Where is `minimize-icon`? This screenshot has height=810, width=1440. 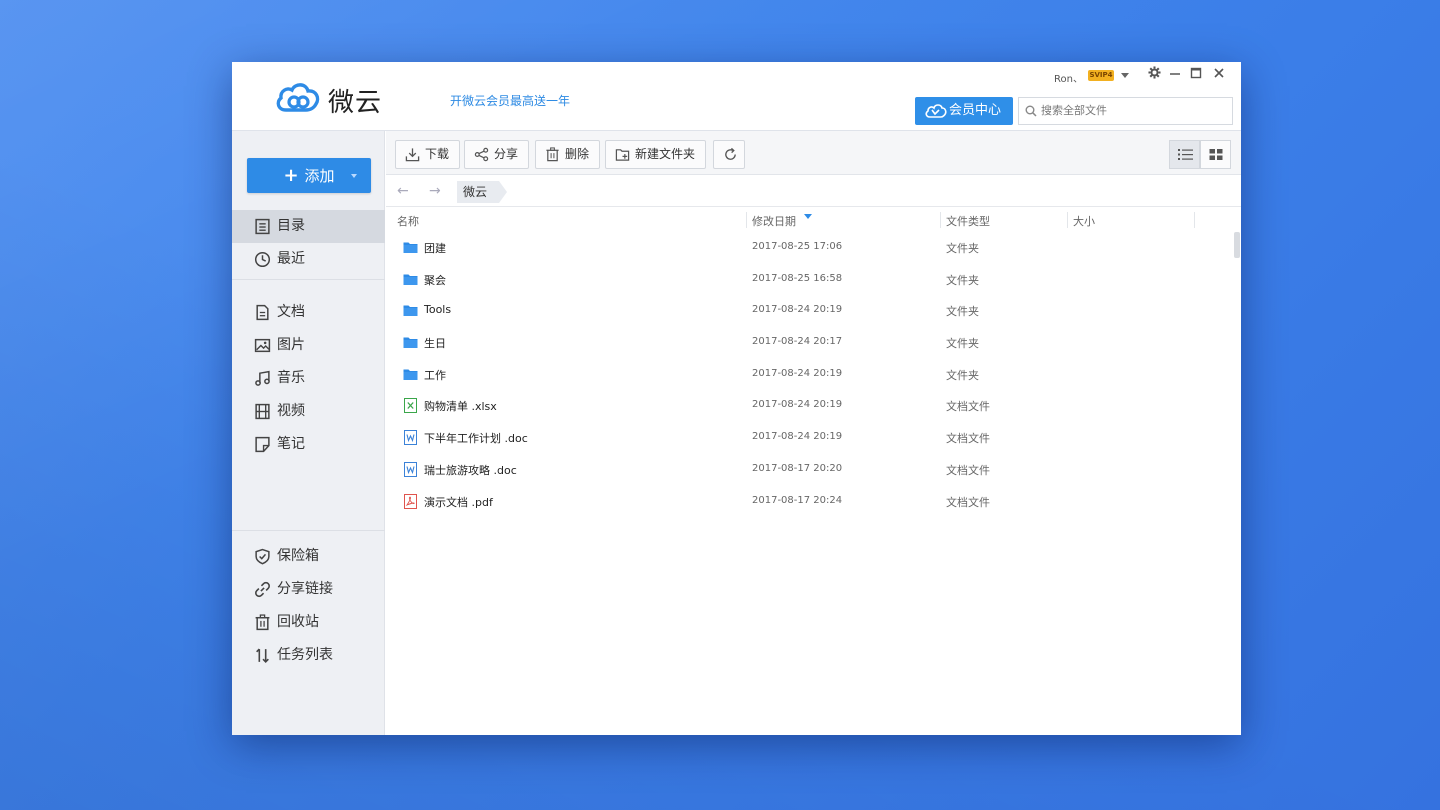
minimize-icon is located at coordinates (1175, 75).